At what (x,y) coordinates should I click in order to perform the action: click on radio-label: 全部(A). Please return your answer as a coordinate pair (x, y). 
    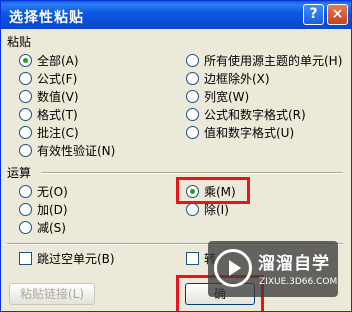
    Looking at the image, I should click on (58, 61).